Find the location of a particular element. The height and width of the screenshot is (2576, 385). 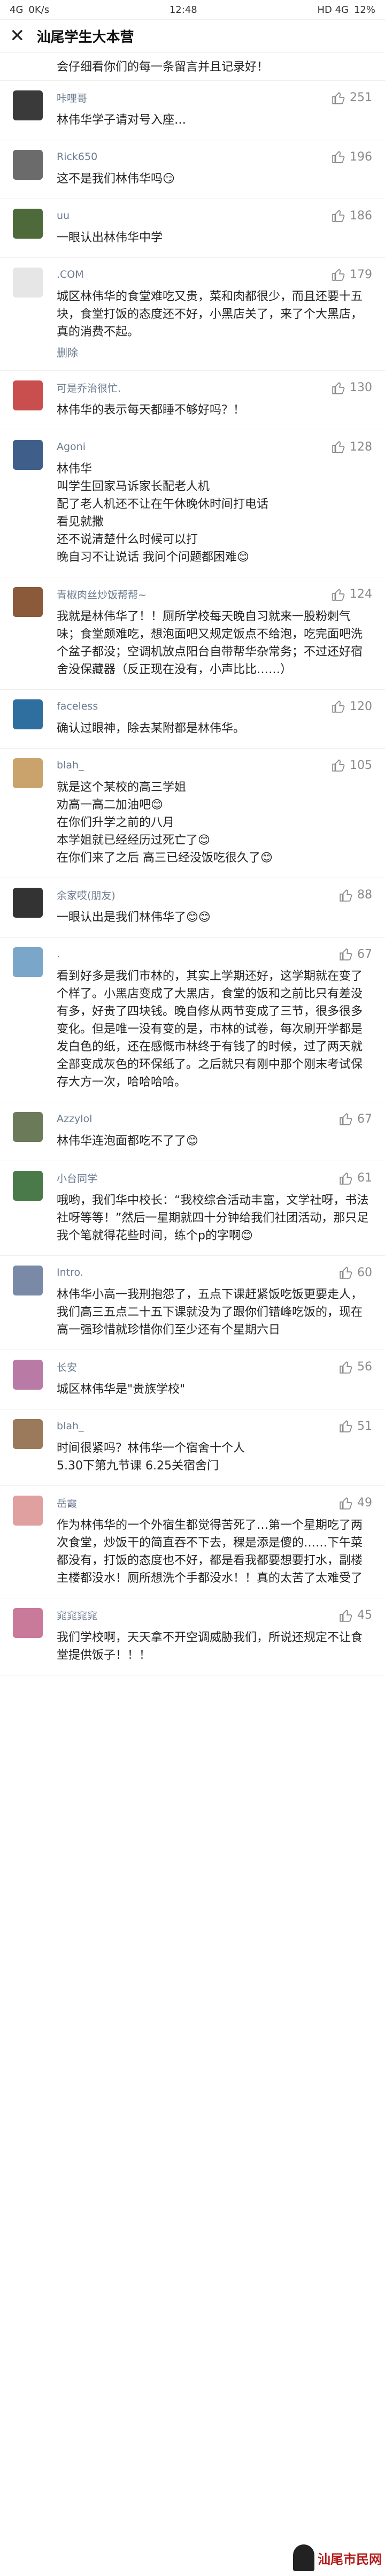

comment-username: 青椒肉丝炒饭帮帮~ is located at coordinates (102, 594).